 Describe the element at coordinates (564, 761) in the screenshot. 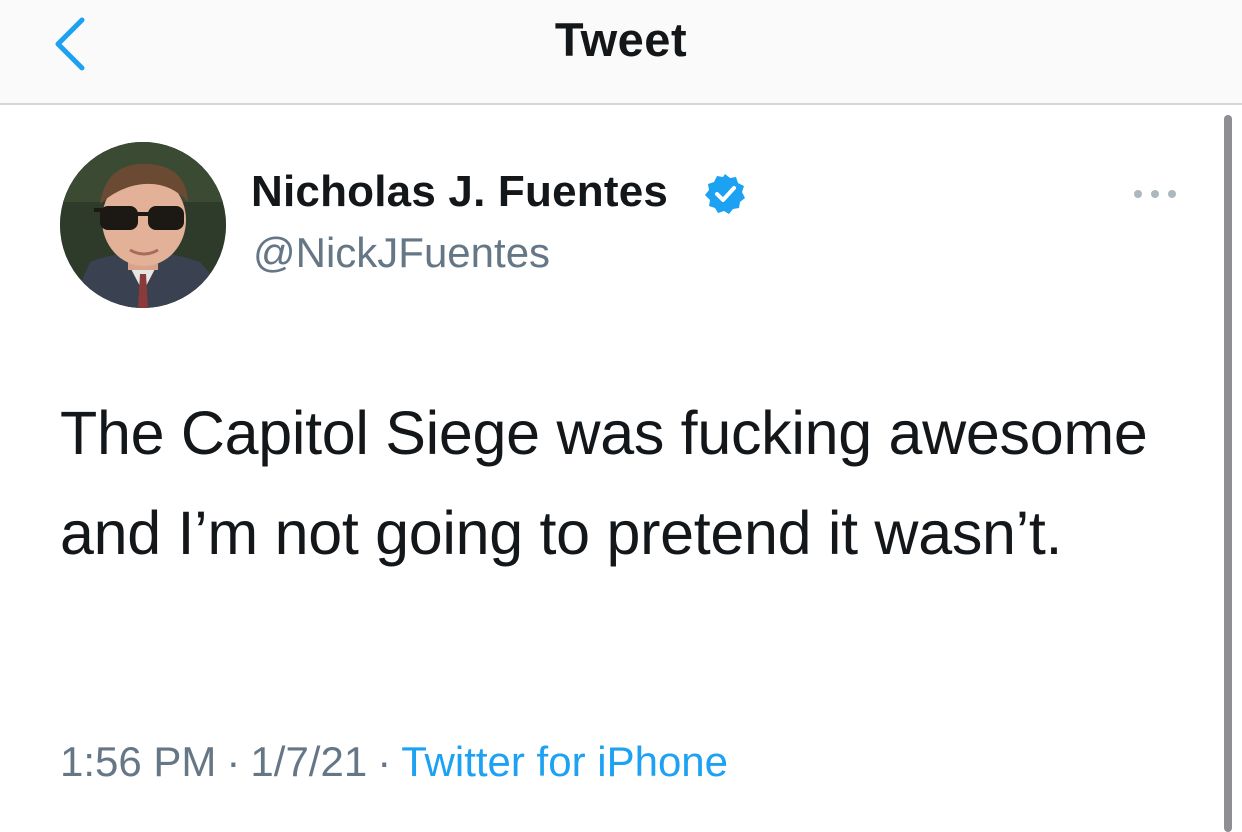

I see `tweet-source-link: Twitter for iPhone` at that location.